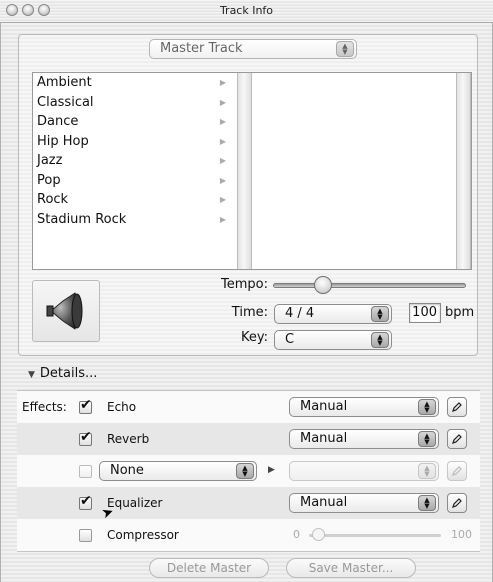 The width and height of the screenshot is (493, 582). What do you see at coordinates (300, 313) in the screenshot?
I see `time-signature-value: 4 / 4` at bounding box center [300, 313].